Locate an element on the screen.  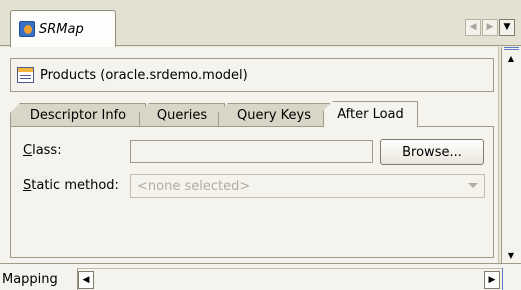
class-label: Class: is located at coordinates (42, 150).